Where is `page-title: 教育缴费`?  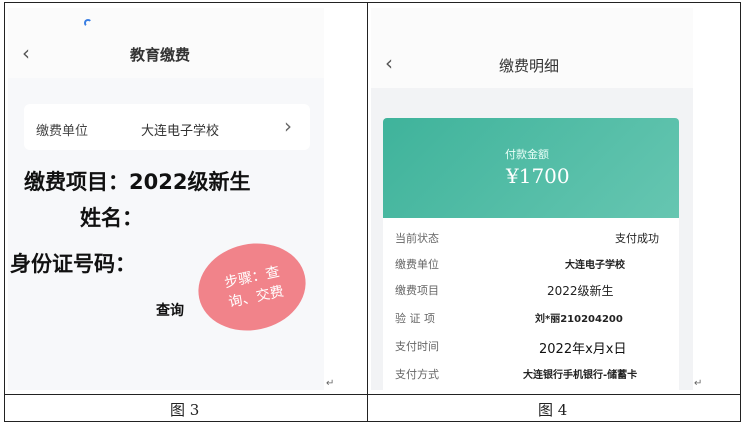
page-title: 教育缴费 is located at coordinates (160, 55).